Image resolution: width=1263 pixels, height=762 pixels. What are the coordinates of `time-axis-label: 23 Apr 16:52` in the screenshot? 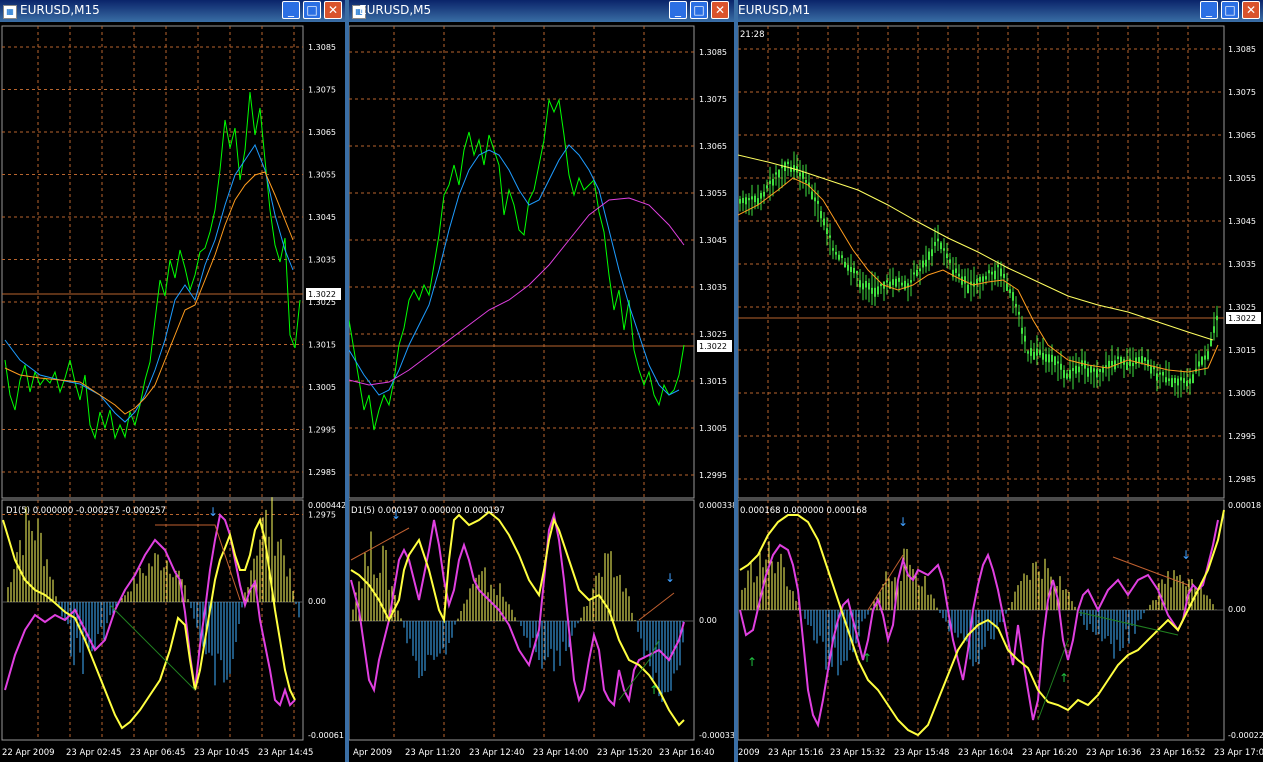 It's located at (1177, 753).